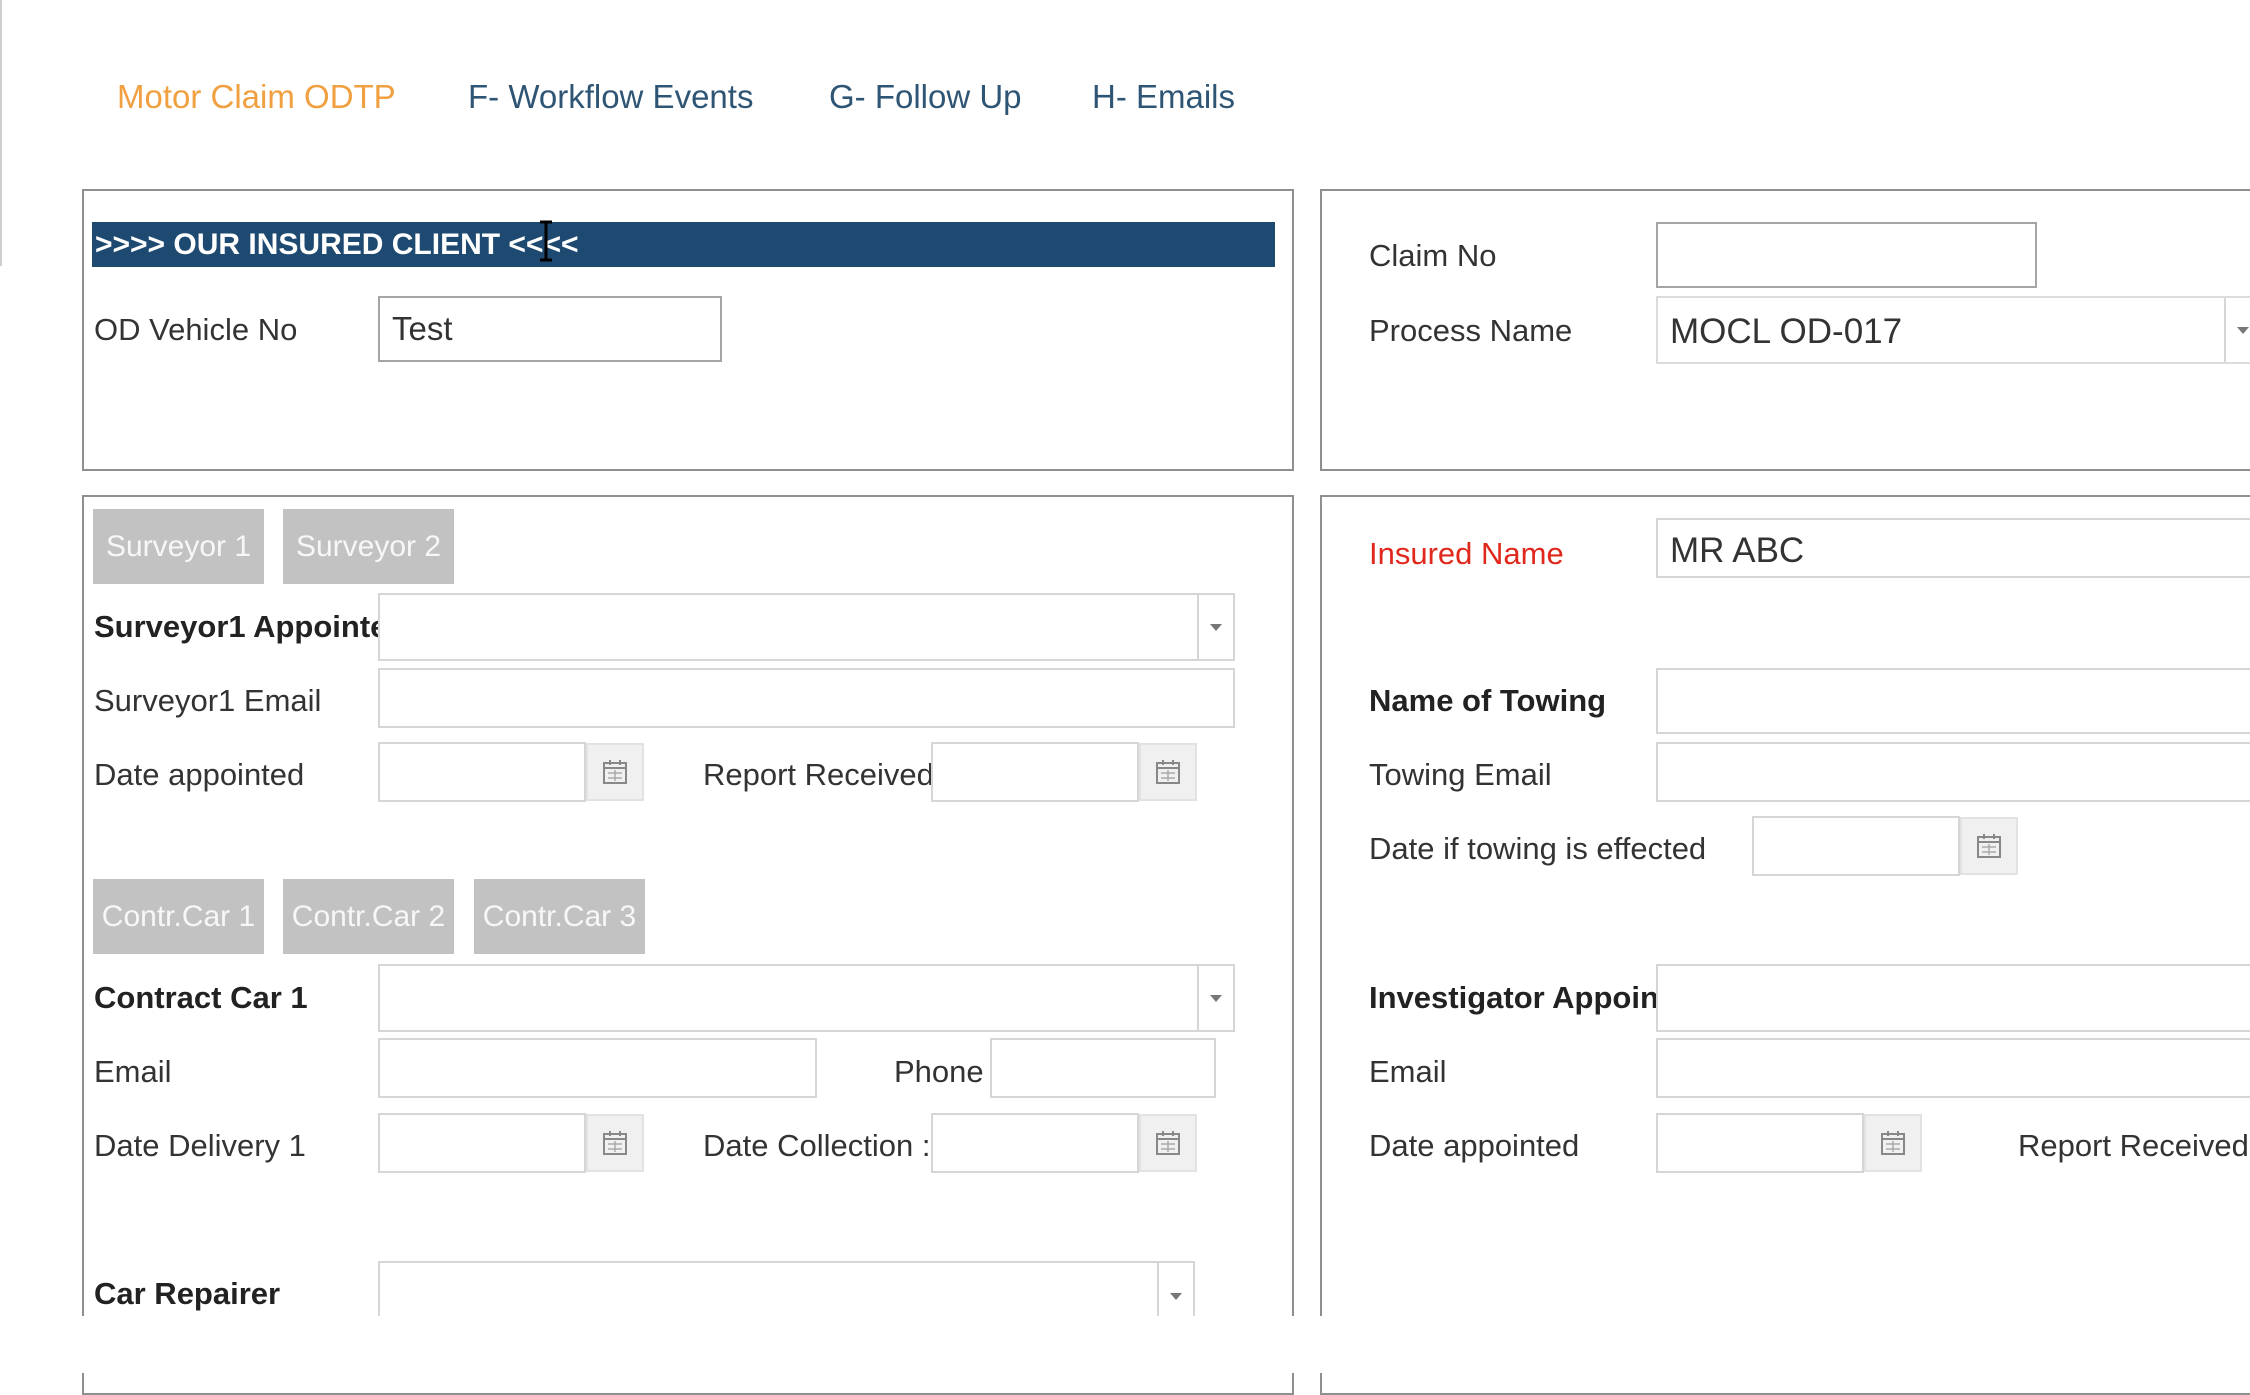 This screenshot has height=1395, width=2250. Describe the element at coordinates (1, 133) in the screenshot. I see `window-edge` at that location.